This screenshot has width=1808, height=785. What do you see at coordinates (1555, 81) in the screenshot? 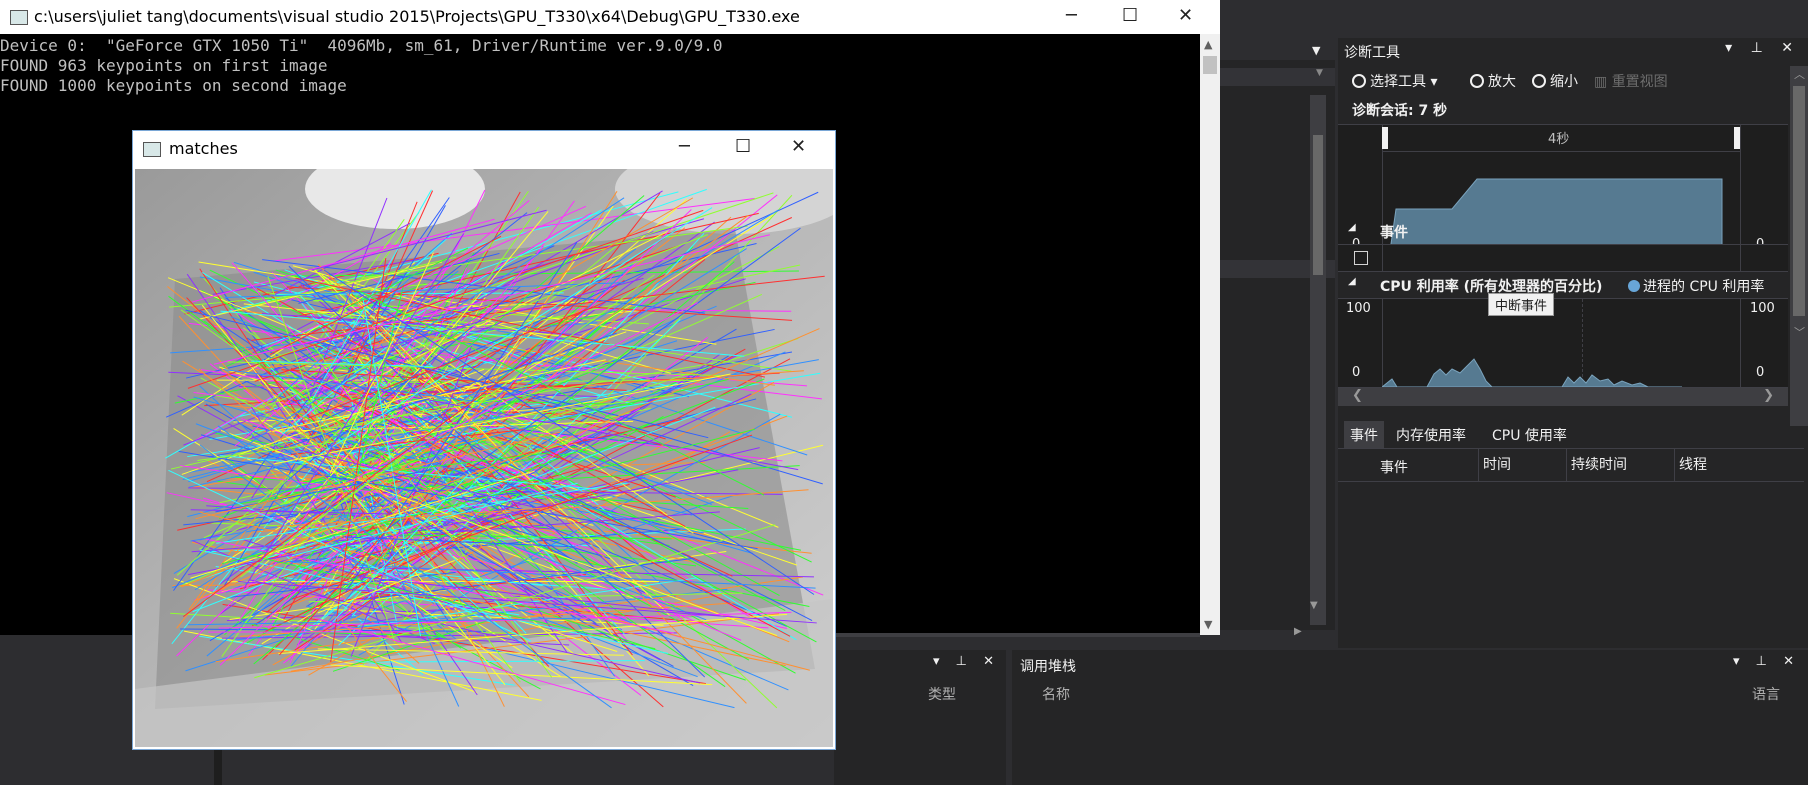
I see `zoom-out-button: 缩小` at bounding box center [1555, 81].